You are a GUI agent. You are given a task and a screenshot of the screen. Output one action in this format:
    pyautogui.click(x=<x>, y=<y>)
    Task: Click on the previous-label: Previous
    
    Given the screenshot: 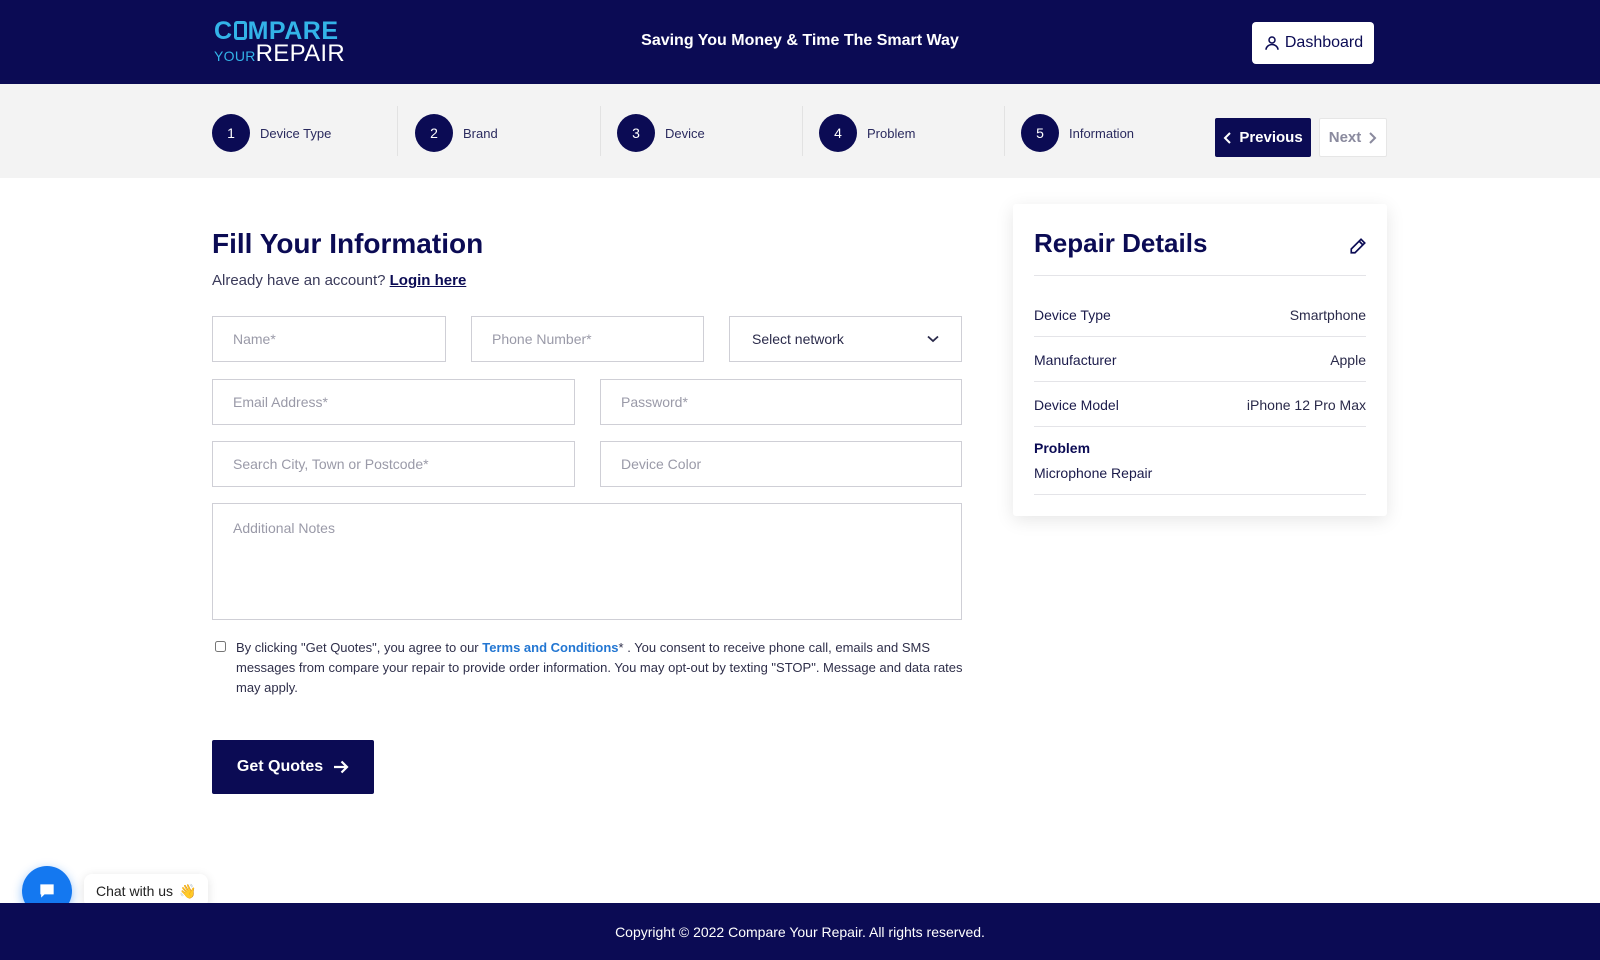 What is the action you would take?
    pyautogui.click(x=1271, y=137)
    